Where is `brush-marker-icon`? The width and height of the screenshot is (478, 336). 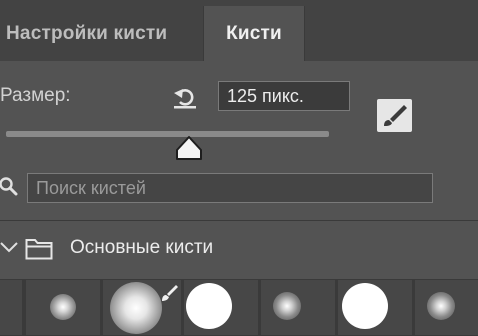 brush-marker-icon is located at coordinates (170, 293).